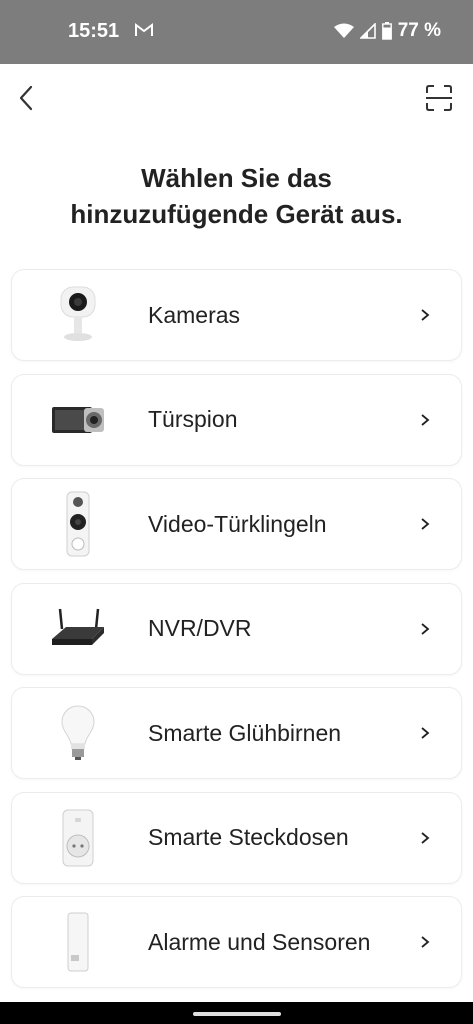 This screenshot has height=1024, width=473. I want to click on gmail-icon, so click(144, 29).